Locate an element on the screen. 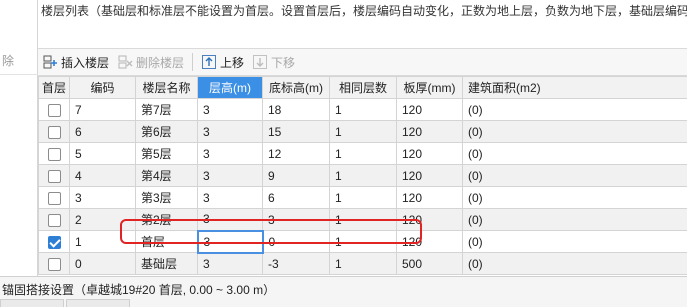 This screenshot has width=687, height=307. floor-height-cell-editing: 3 is located at coordinates (230, 241).